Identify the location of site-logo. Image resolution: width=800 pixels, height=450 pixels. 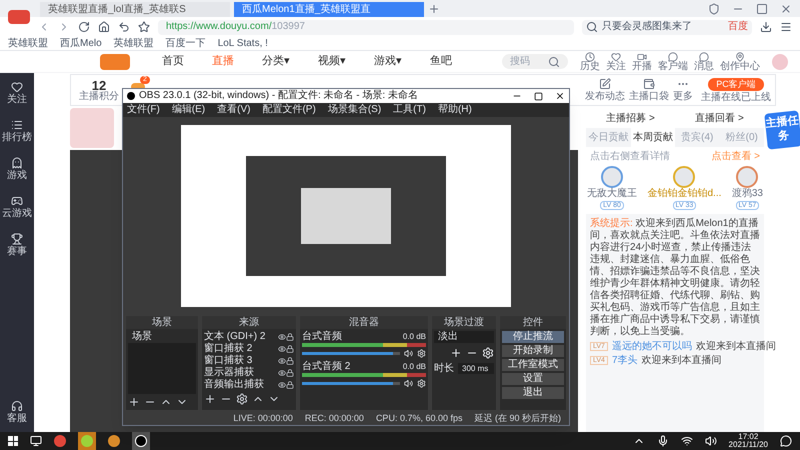
(115, 62).